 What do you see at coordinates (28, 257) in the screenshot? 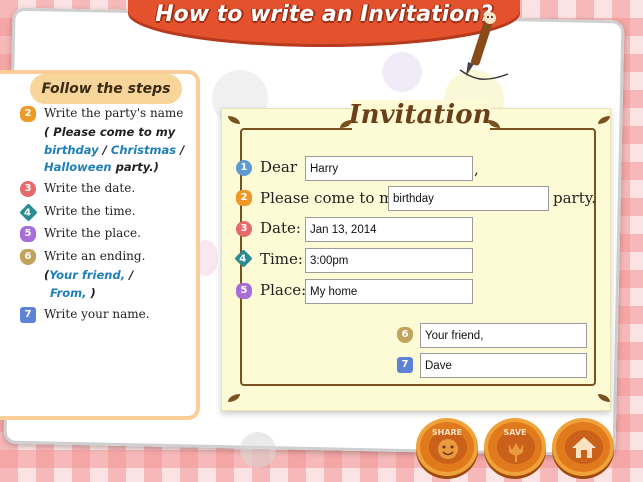
I see `step-badge: 6` at bounding box center [28, 257].